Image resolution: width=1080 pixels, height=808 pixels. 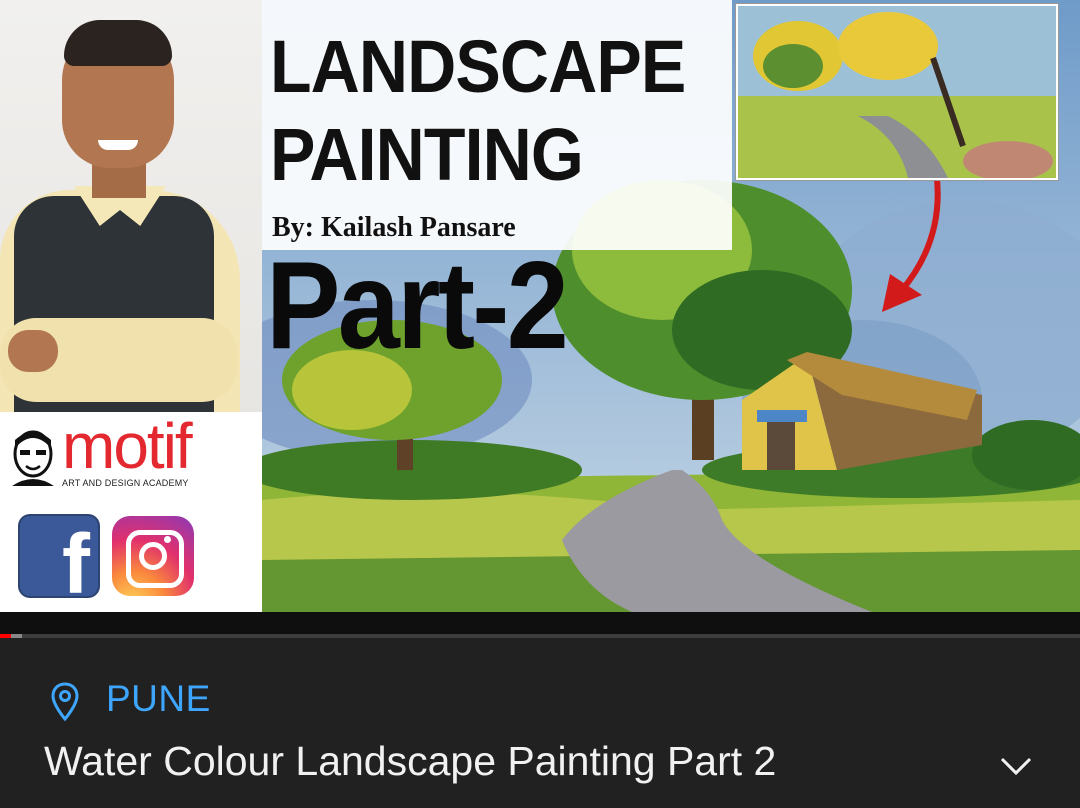 I want to click on inset-painting-photo, so click(x=897, y=92).